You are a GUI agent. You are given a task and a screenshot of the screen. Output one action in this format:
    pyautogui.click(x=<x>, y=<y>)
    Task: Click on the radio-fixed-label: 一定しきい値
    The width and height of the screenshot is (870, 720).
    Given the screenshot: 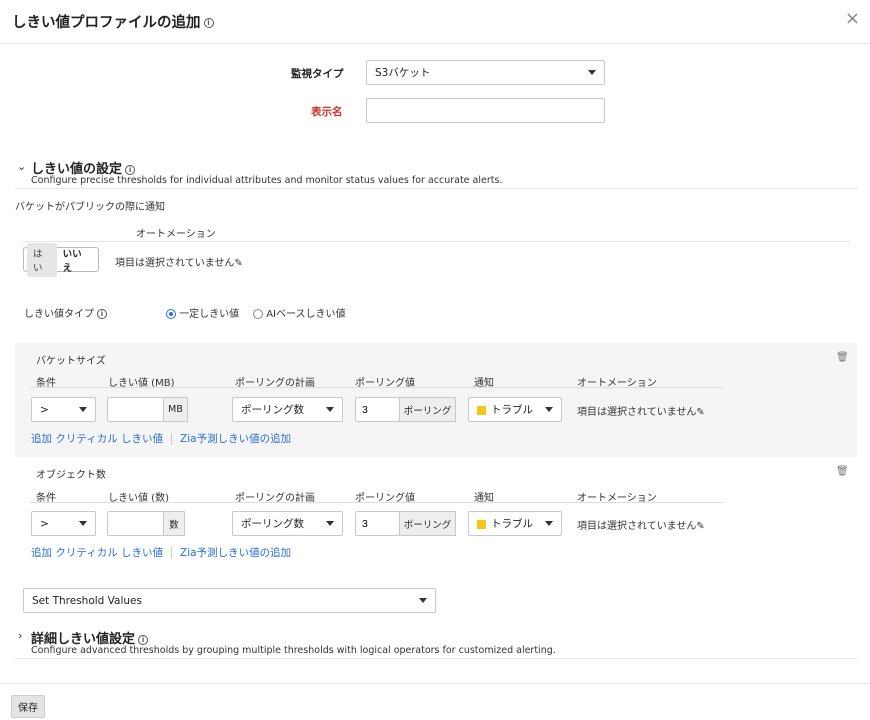 What is the action you would take?
    pyautogui.click(x=209, y=314)
    